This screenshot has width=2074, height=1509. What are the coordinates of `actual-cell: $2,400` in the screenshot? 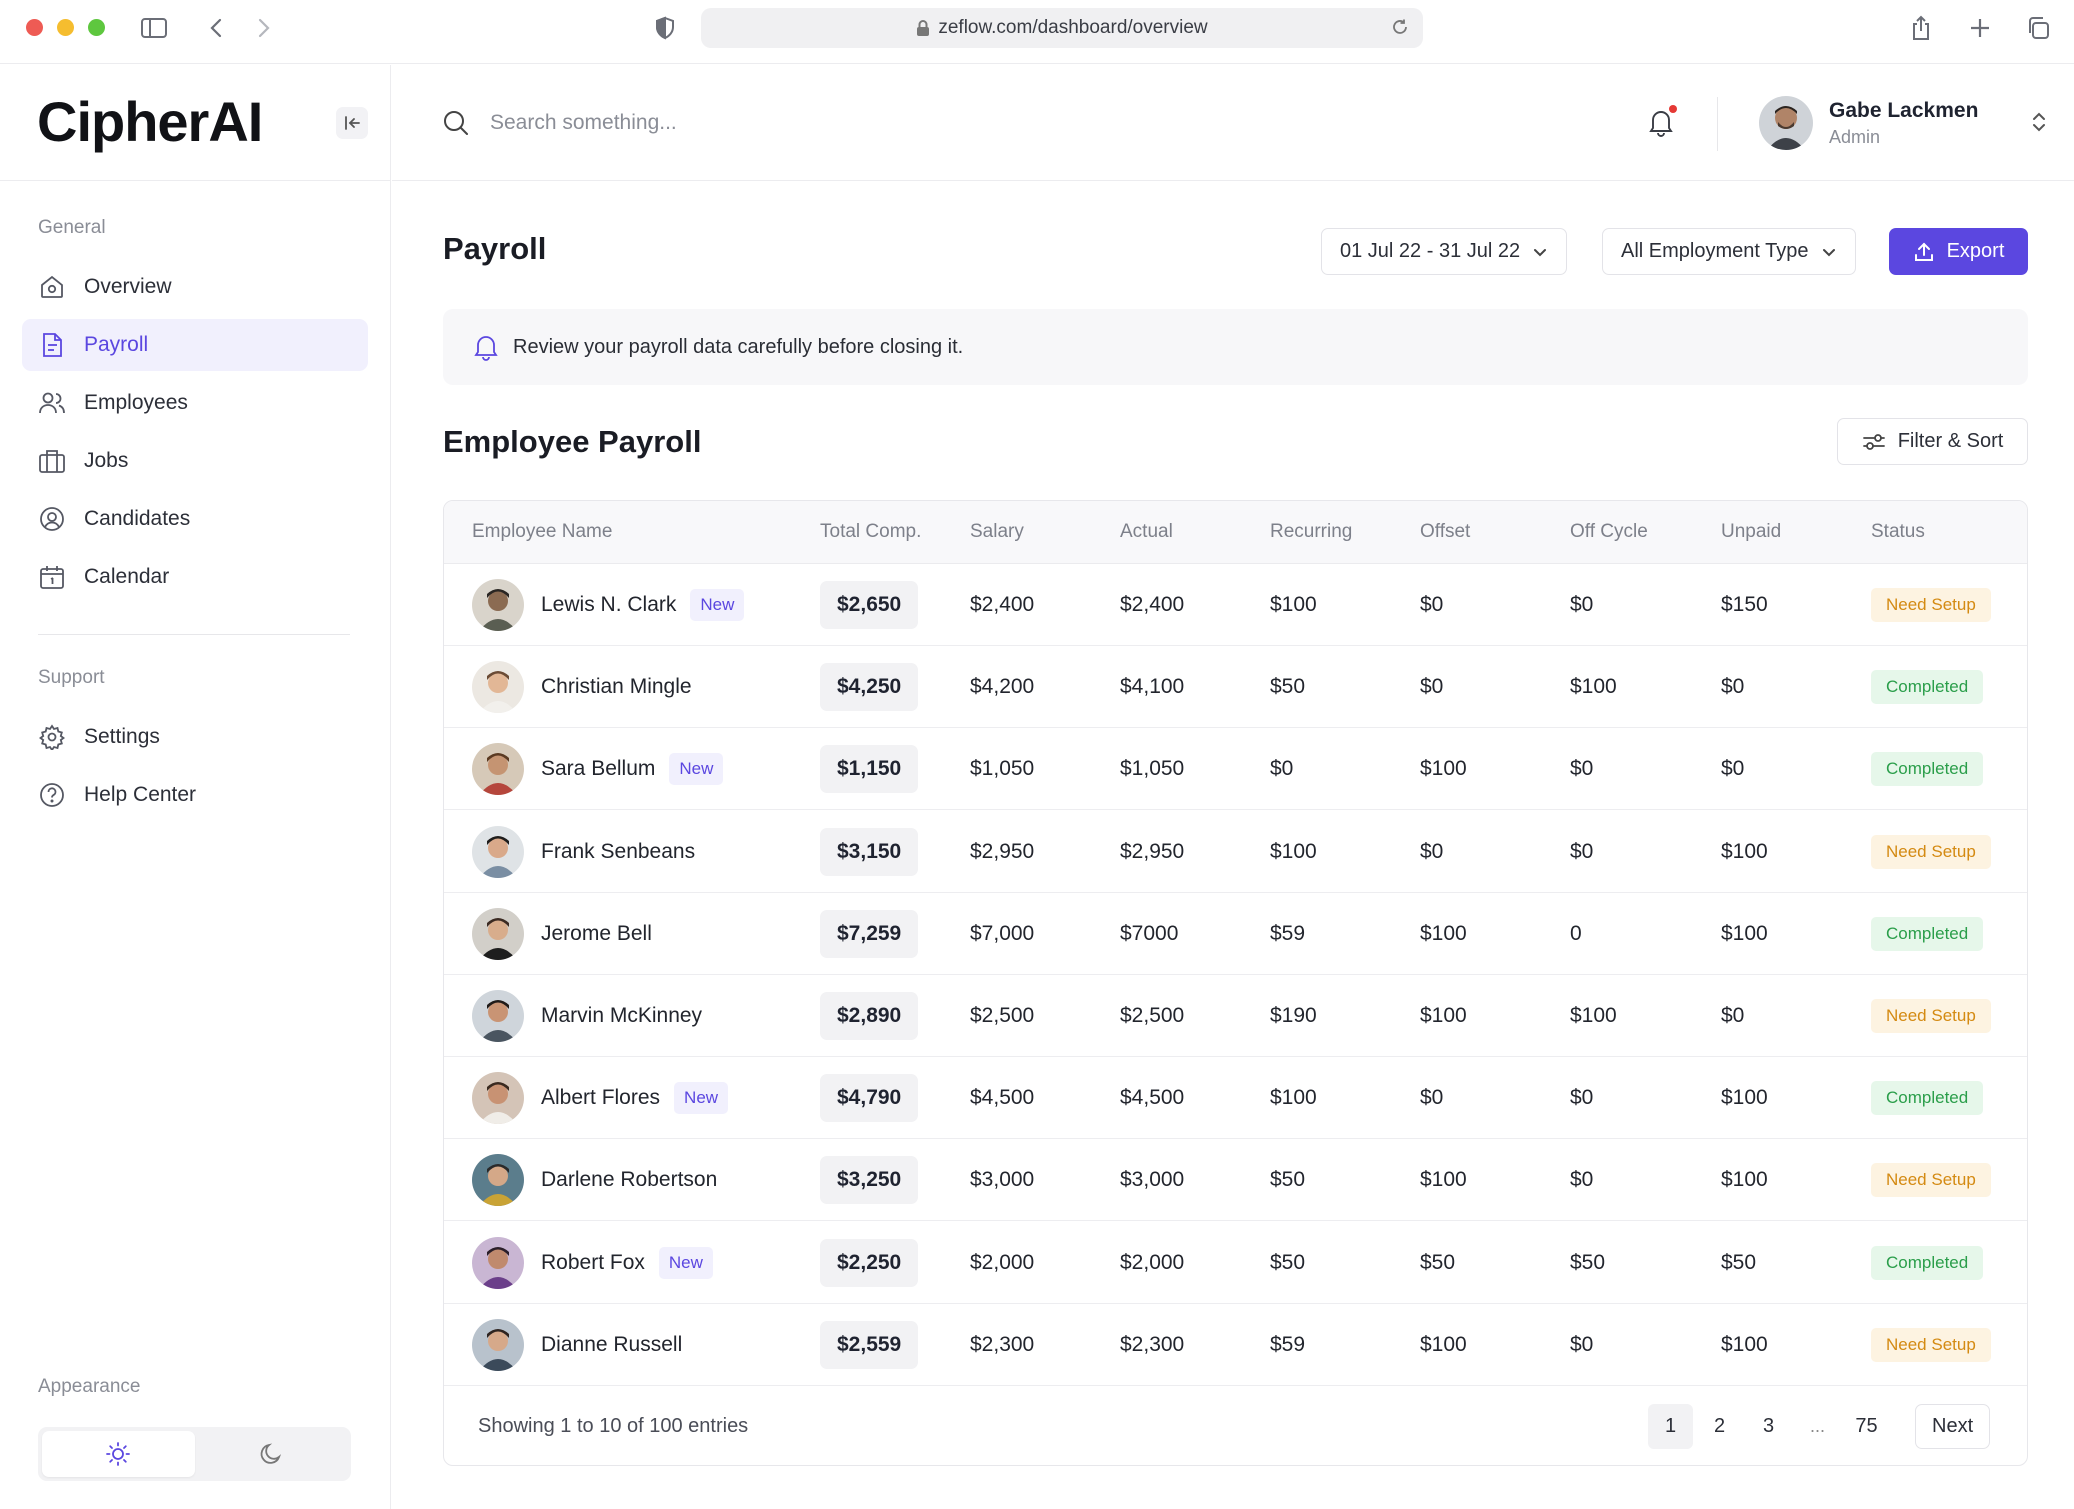 It's located at (1152, 604).